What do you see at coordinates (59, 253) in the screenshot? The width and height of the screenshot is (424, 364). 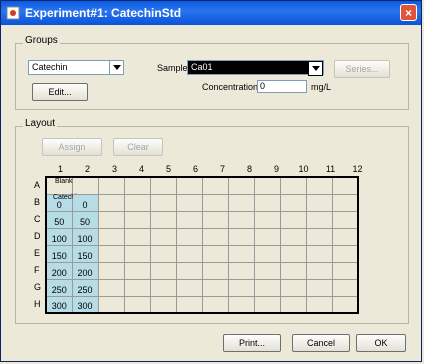 I see `well-cell: 150` at bounding box center [59, 253].